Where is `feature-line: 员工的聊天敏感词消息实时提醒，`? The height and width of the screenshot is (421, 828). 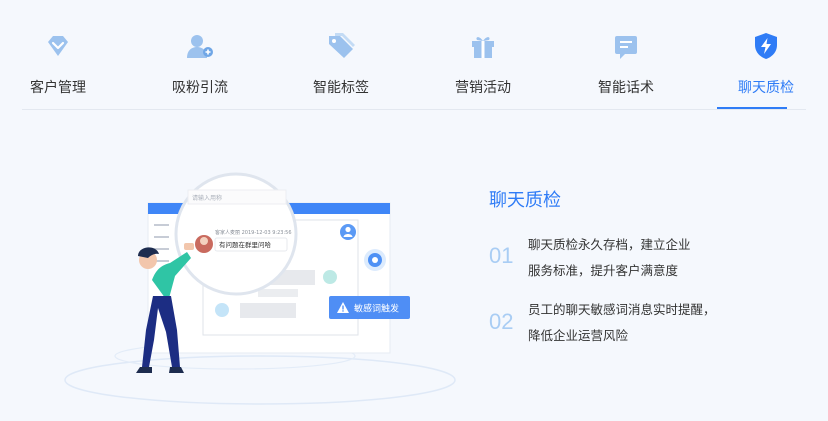
feature-line: 员工的聊天敏感词消息实时提醒， is located at coordinates (622, 309).